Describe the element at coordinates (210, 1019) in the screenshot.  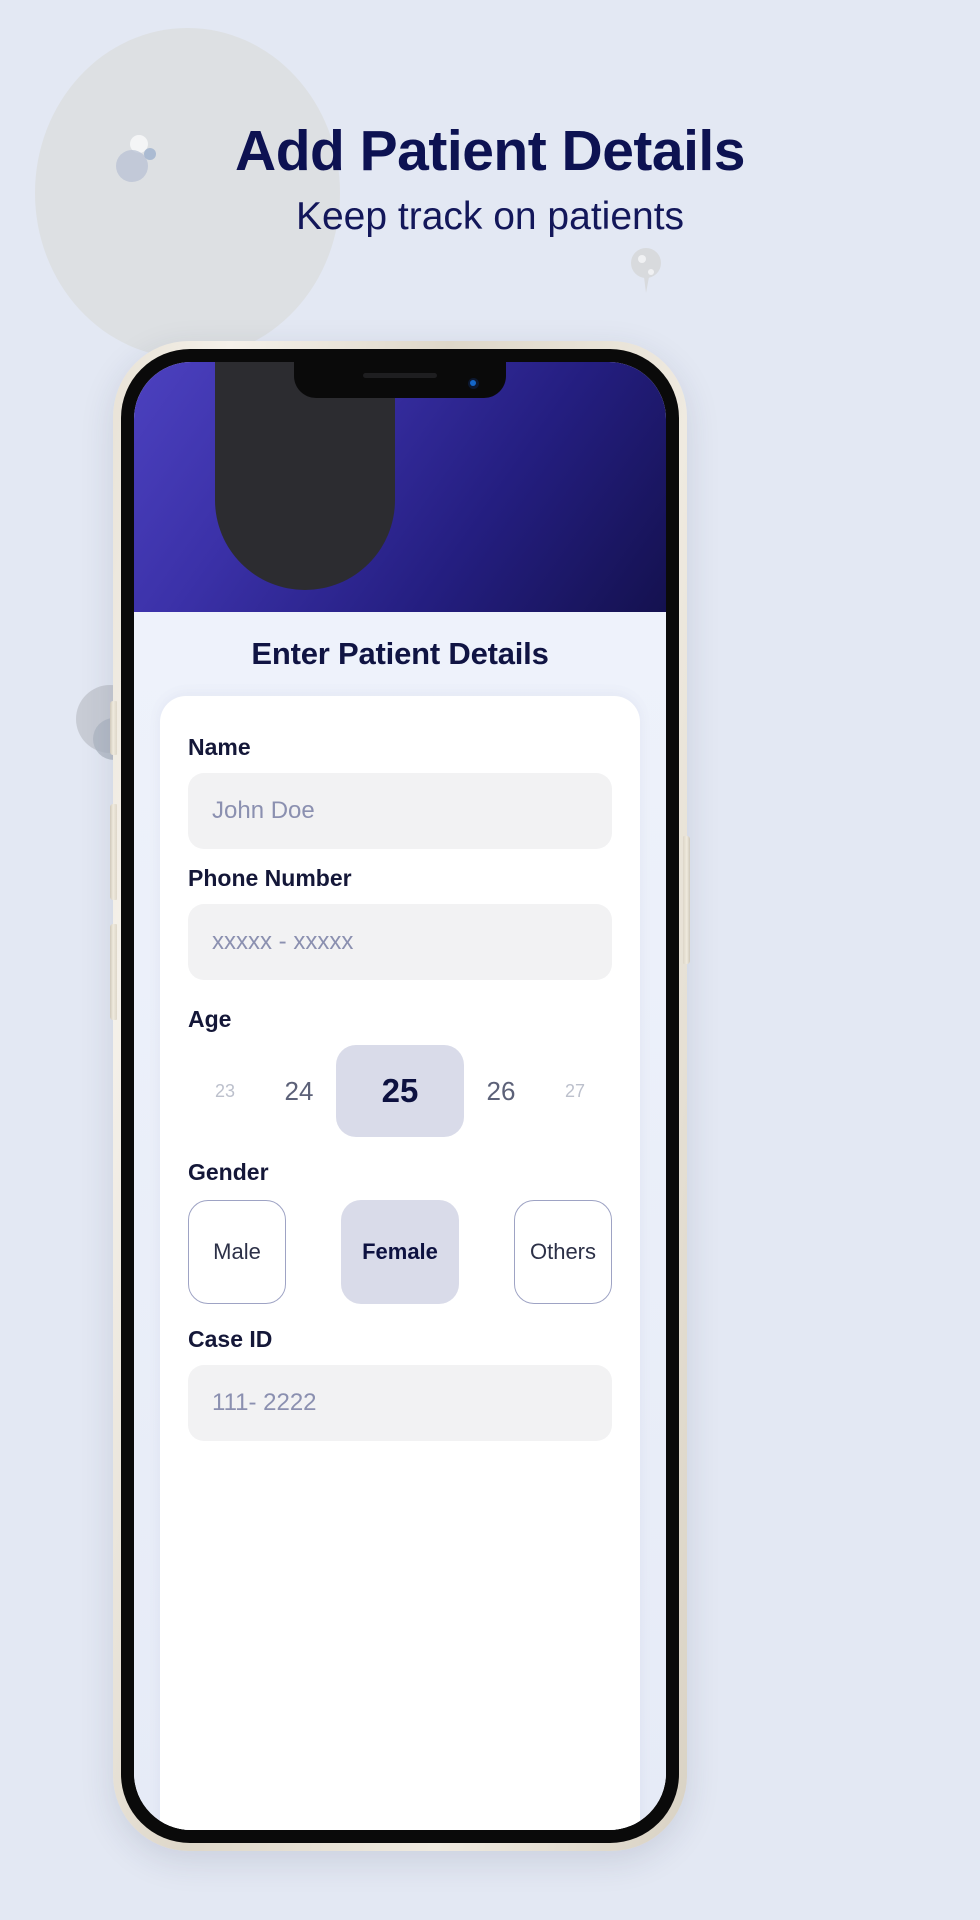
I see `age-label: Age` at that location.